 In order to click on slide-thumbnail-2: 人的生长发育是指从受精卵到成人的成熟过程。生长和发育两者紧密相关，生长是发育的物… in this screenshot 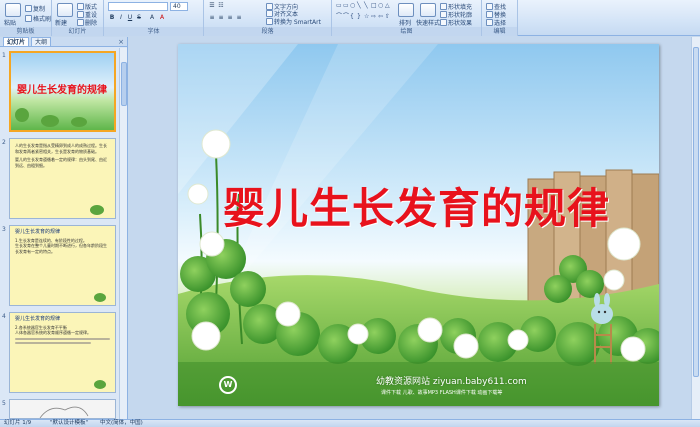, I will do `click(62, 178)`.